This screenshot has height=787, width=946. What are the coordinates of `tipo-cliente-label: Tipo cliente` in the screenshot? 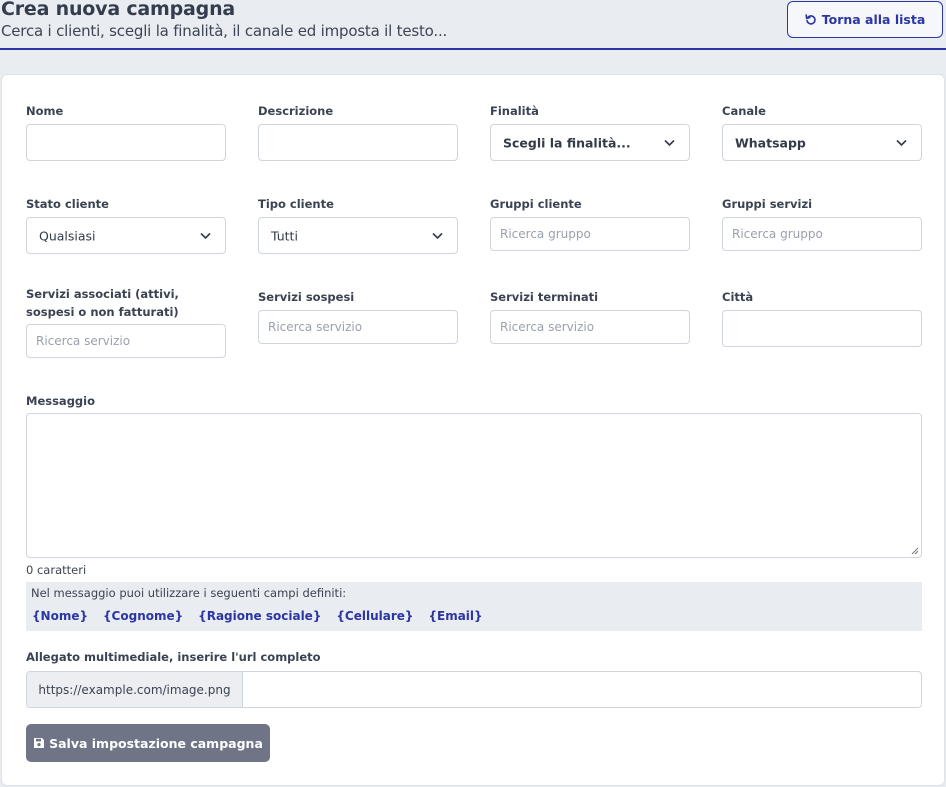 It's located at (296, 204).